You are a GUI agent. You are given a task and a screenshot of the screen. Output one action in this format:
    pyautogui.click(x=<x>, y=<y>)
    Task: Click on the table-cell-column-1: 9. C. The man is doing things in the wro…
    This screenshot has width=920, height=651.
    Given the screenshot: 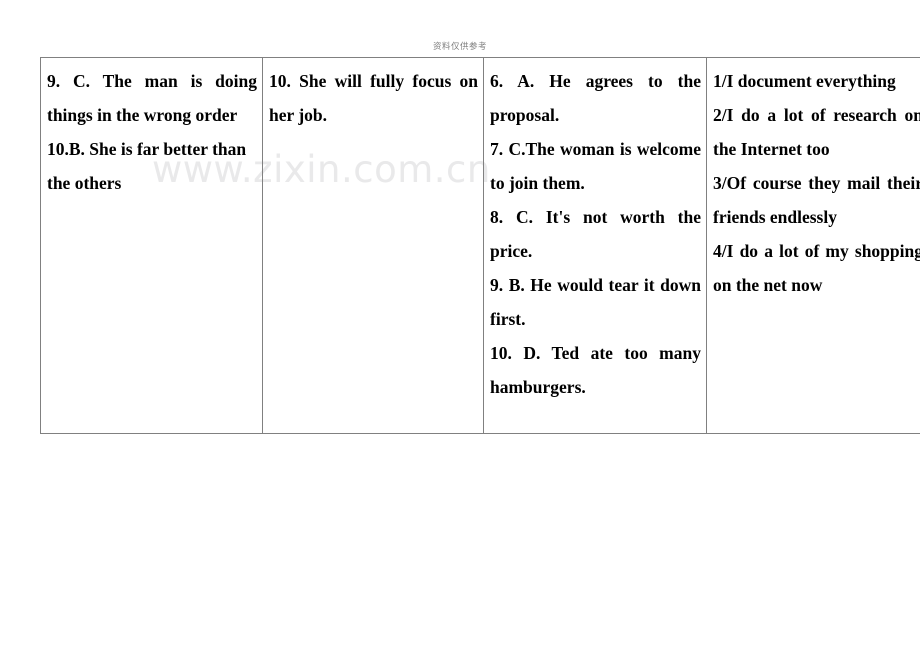 What is the action you would take?
    pyautogui.click(x=151, y=245)
    